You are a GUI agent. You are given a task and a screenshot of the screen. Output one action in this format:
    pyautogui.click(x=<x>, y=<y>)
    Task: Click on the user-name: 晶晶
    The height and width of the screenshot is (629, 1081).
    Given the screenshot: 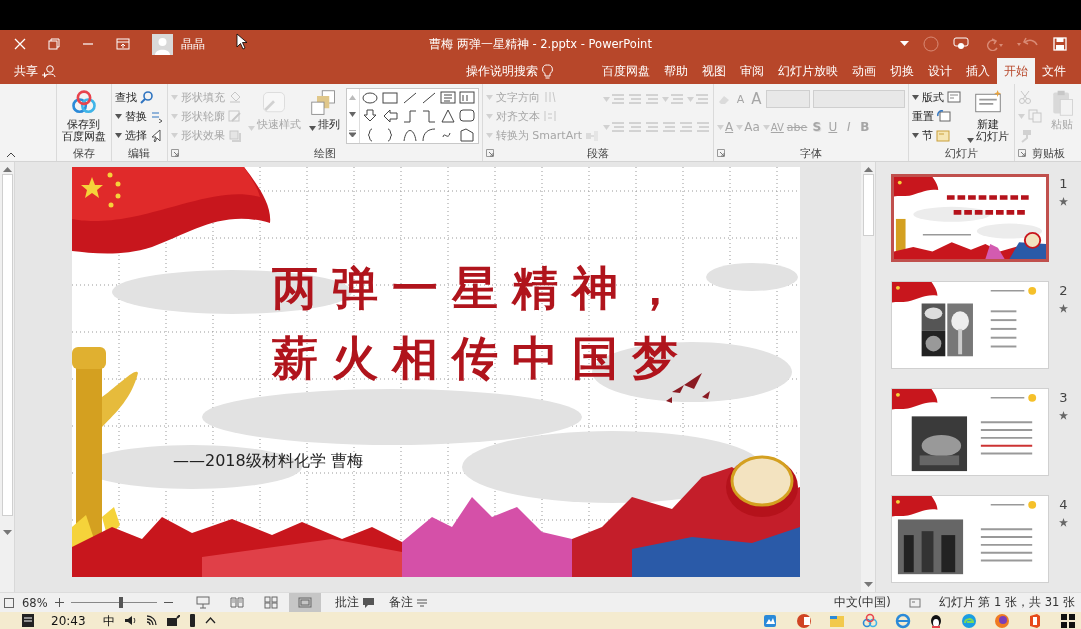 What is the action you would take?
    pyautogui.click(x=193, y=44)
    